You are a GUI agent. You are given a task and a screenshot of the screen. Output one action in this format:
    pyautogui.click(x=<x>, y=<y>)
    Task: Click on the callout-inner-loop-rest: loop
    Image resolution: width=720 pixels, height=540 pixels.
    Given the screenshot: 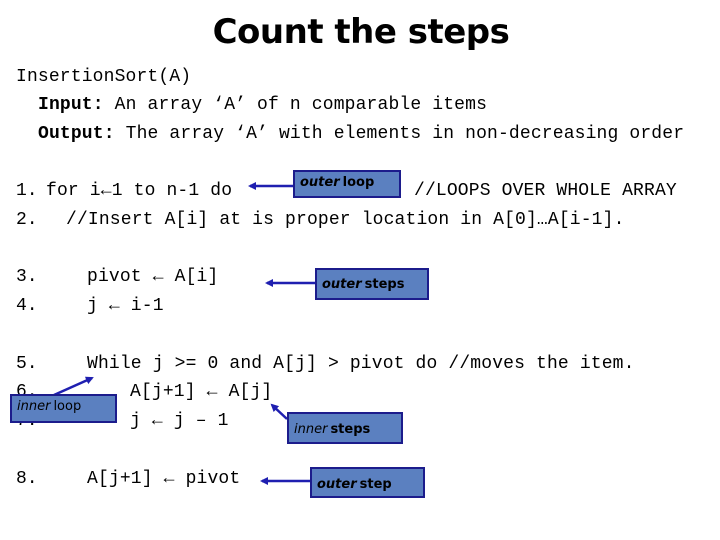 What is the action you would take?
    pyautogui.click(x=67, y=406)
    